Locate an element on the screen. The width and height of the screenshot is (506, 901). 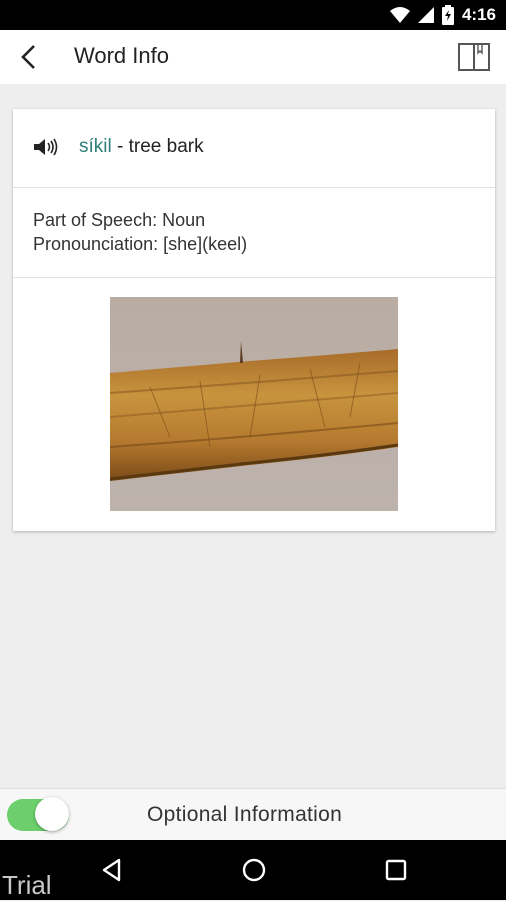
page-title: Word Info is located at coordinates (121, 55).